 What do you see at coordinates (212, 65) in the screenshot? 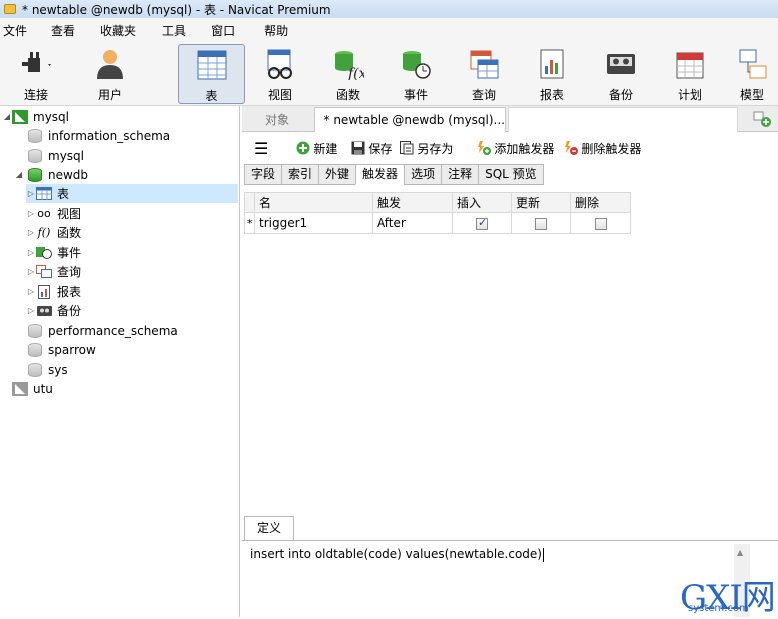
I see `table-icon` at bounding box center [212, 65].